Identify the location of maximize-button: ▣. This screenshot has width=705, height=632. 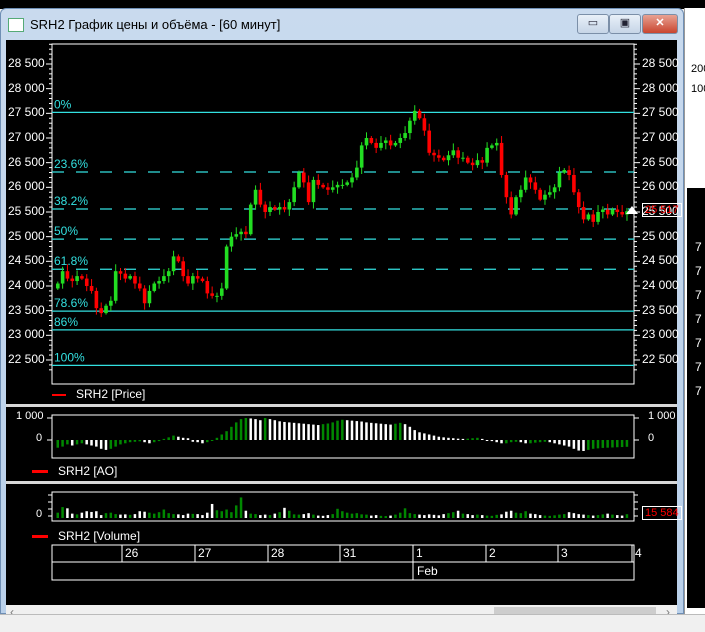
(625, 24).